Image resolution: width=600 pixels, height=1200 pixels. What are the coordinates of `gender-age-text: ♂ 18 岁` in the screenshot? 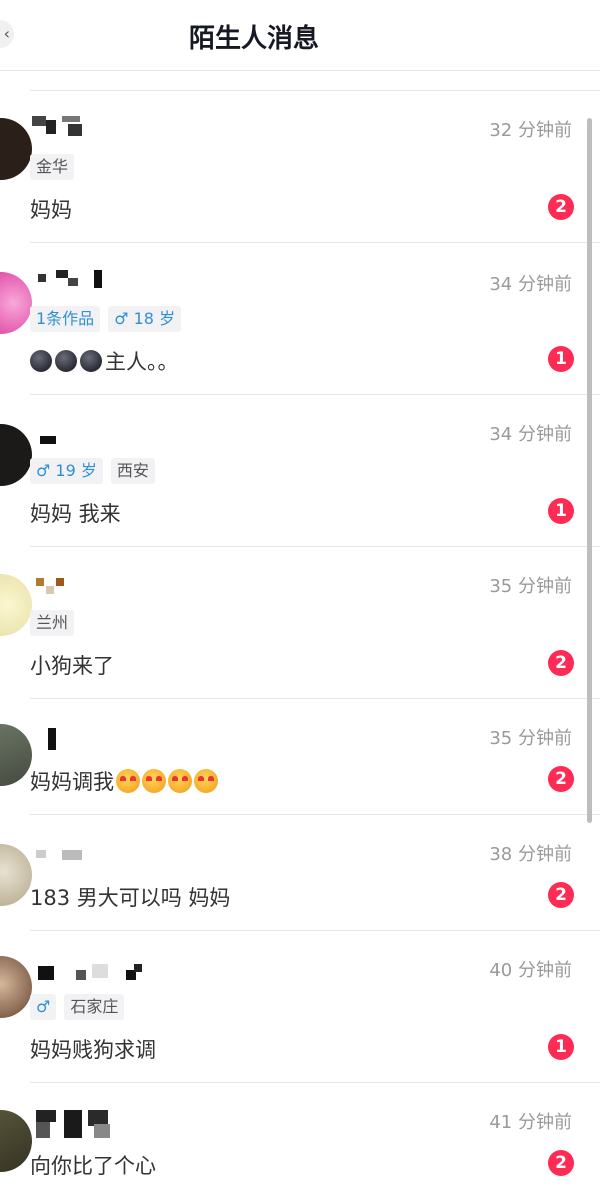 It's located at (145, 318).